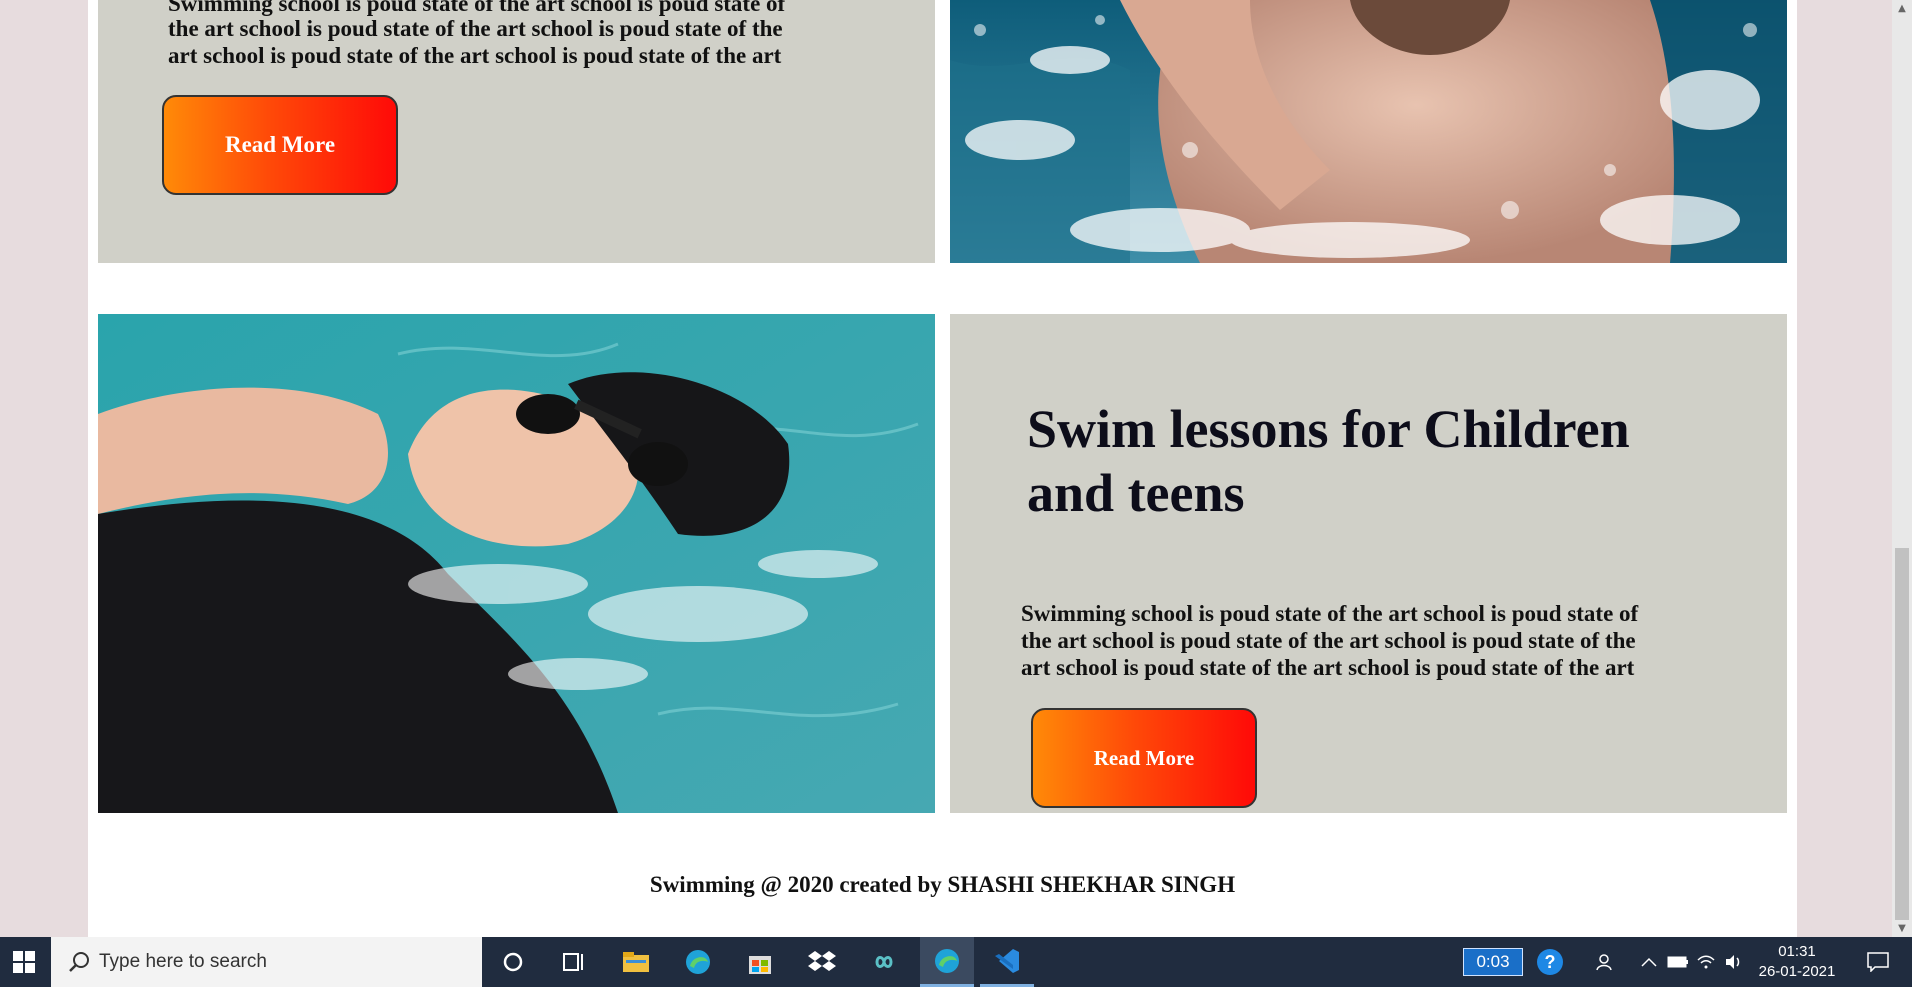 The image size is (1912, 987). What do you see at coordinates (1902, 8) in the screenshot?
I see `scroll-up-arrow-icon: ▲` at bounding box center [1902, 8].